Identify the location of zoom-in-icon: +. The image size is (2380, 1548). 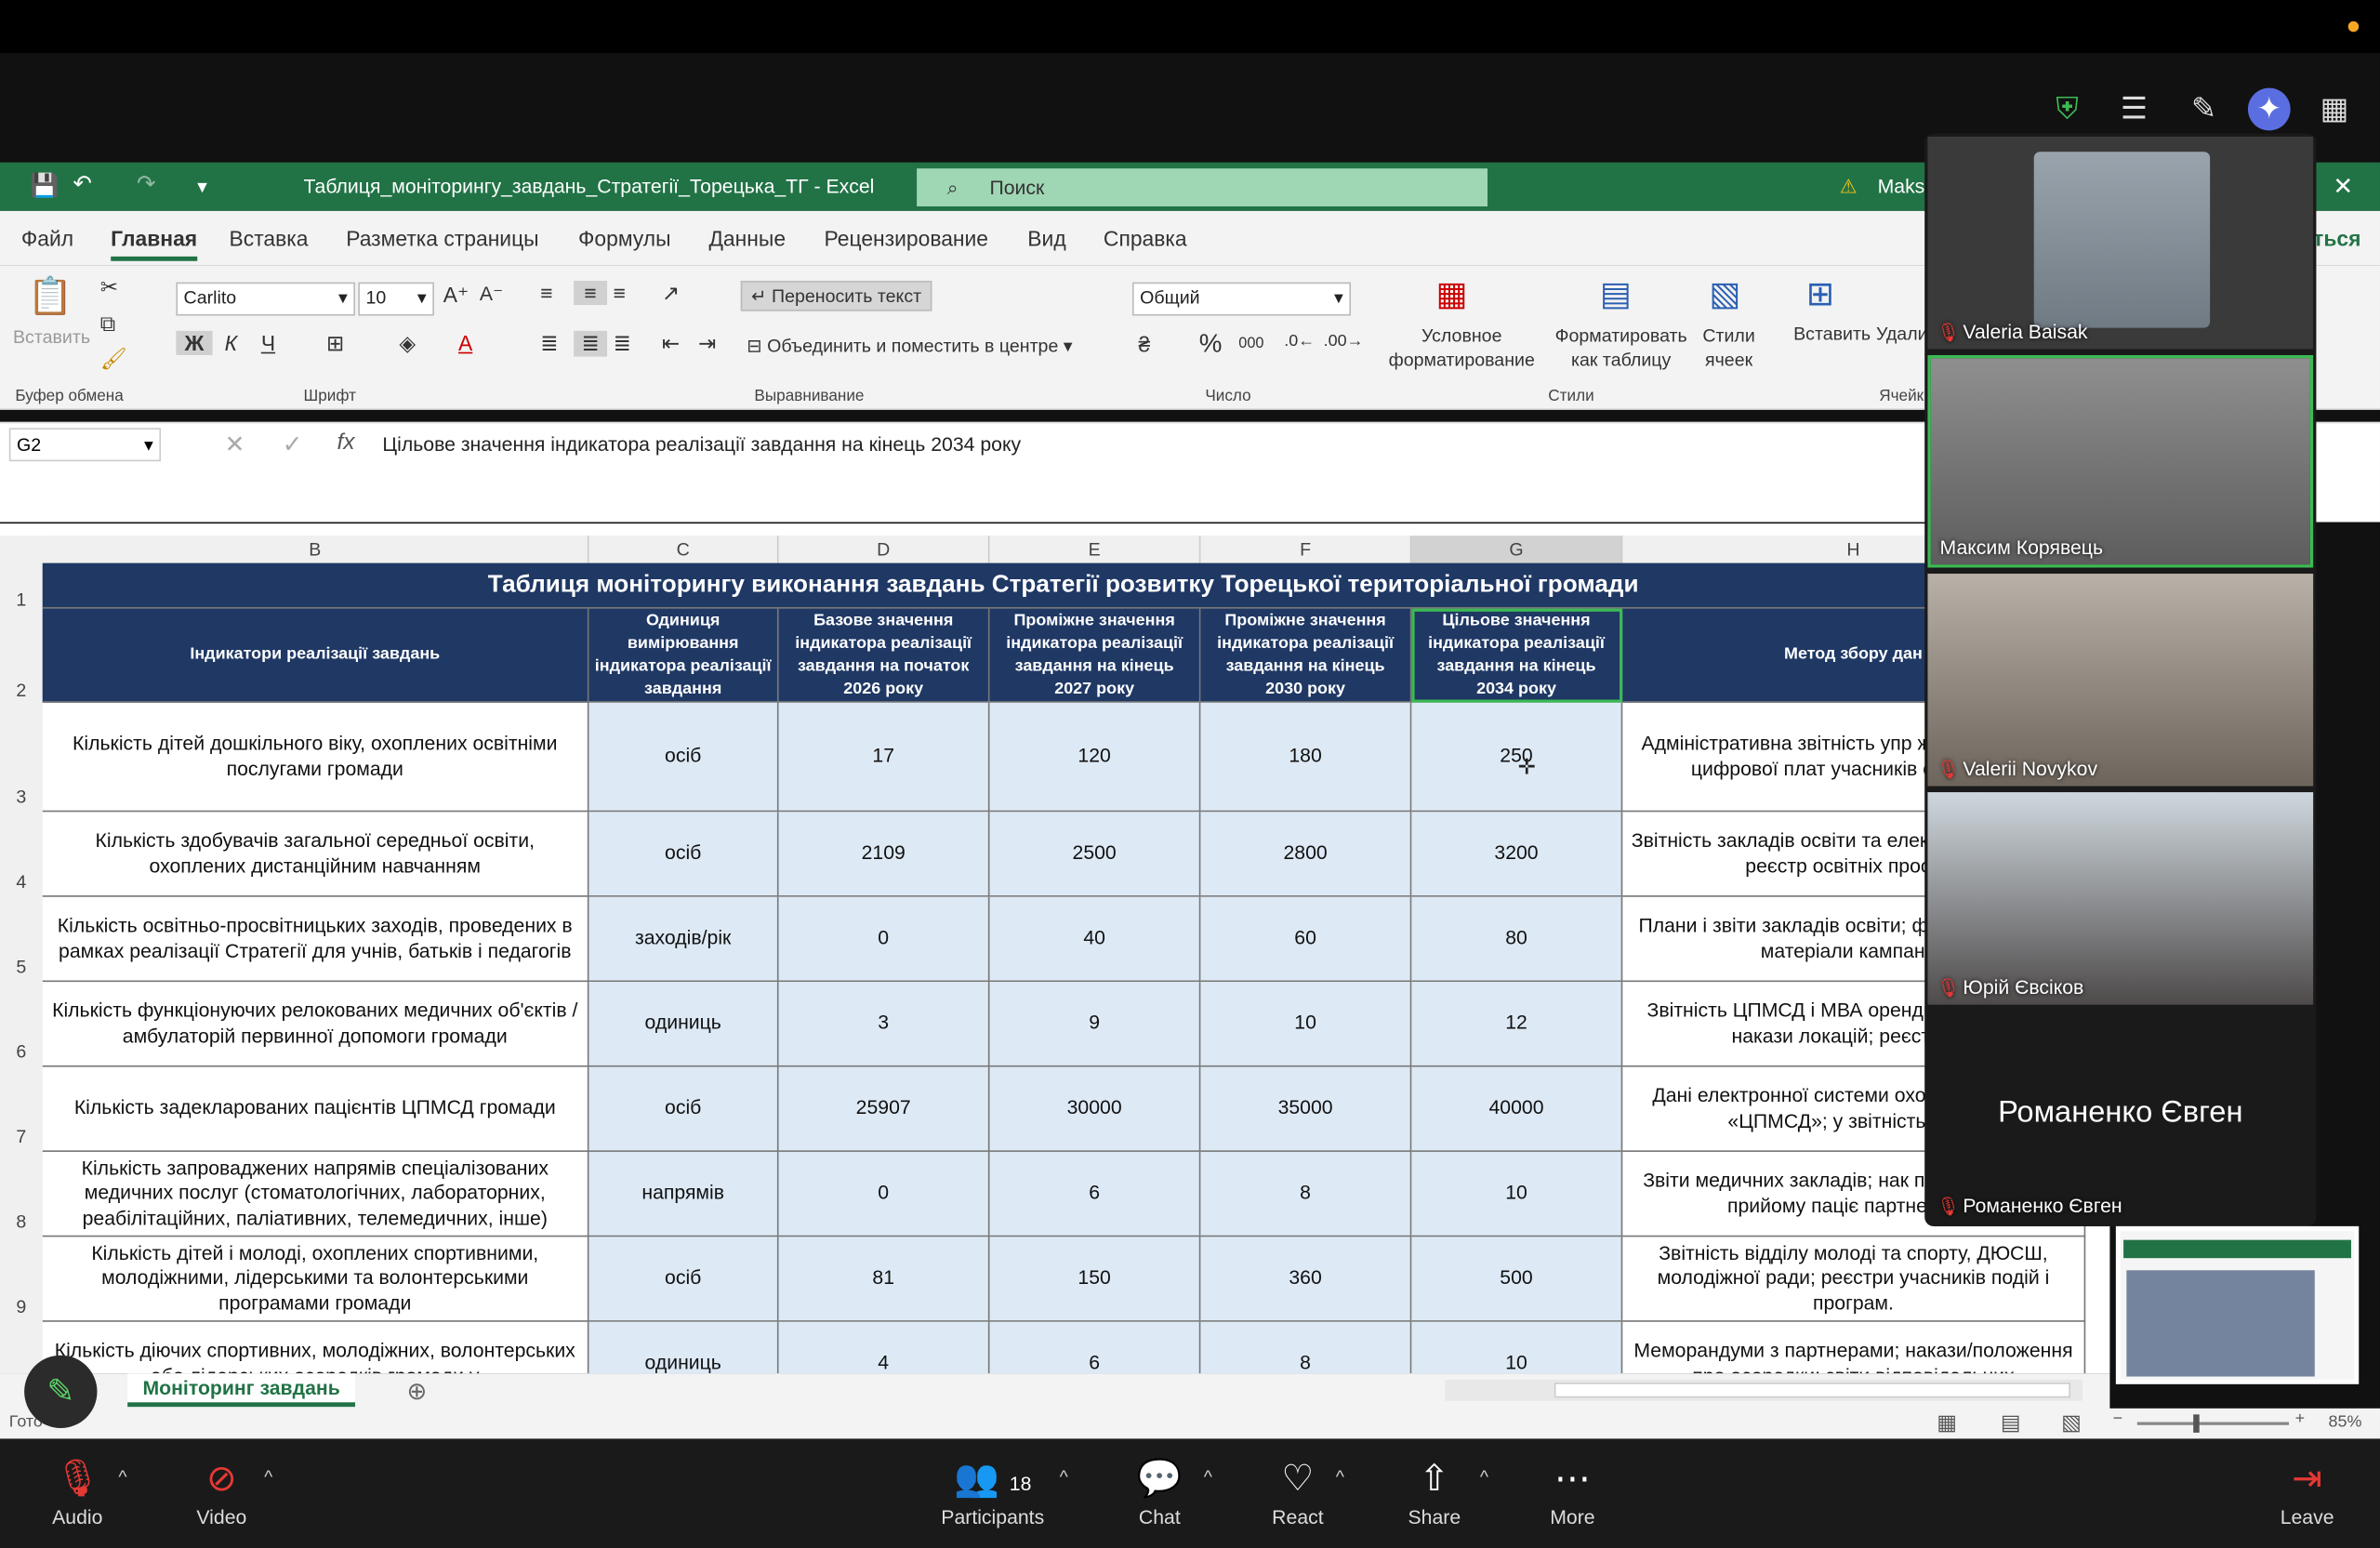
(2300, 1418).